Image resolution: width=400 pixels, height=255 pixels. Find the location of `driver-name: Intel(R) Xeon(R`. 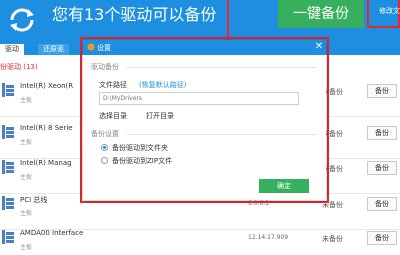

driver-name: Intel(R) Xeon(R is located at coordinates (47, 86).